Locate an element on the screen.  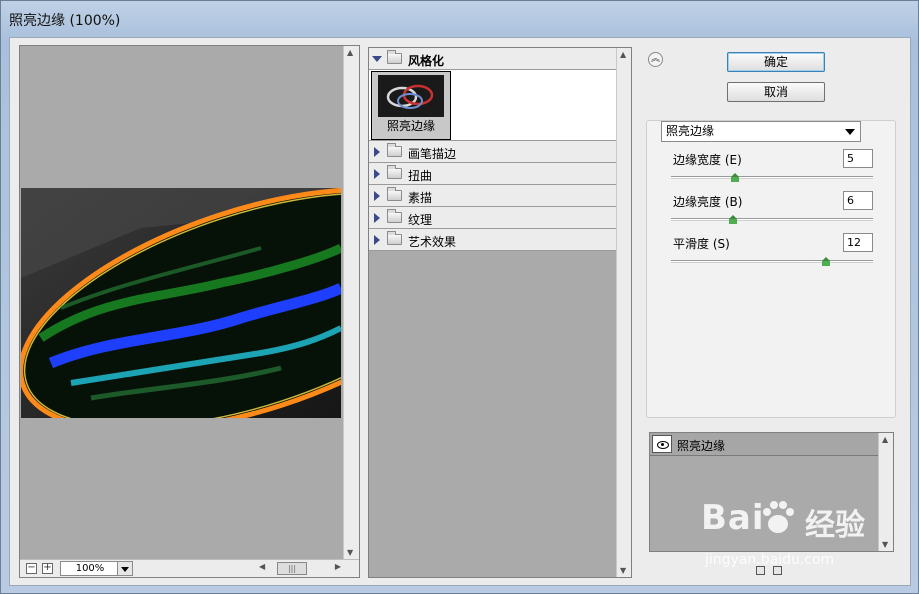
filter-group-sketch: 素描 is located at coordinates (493, 196).